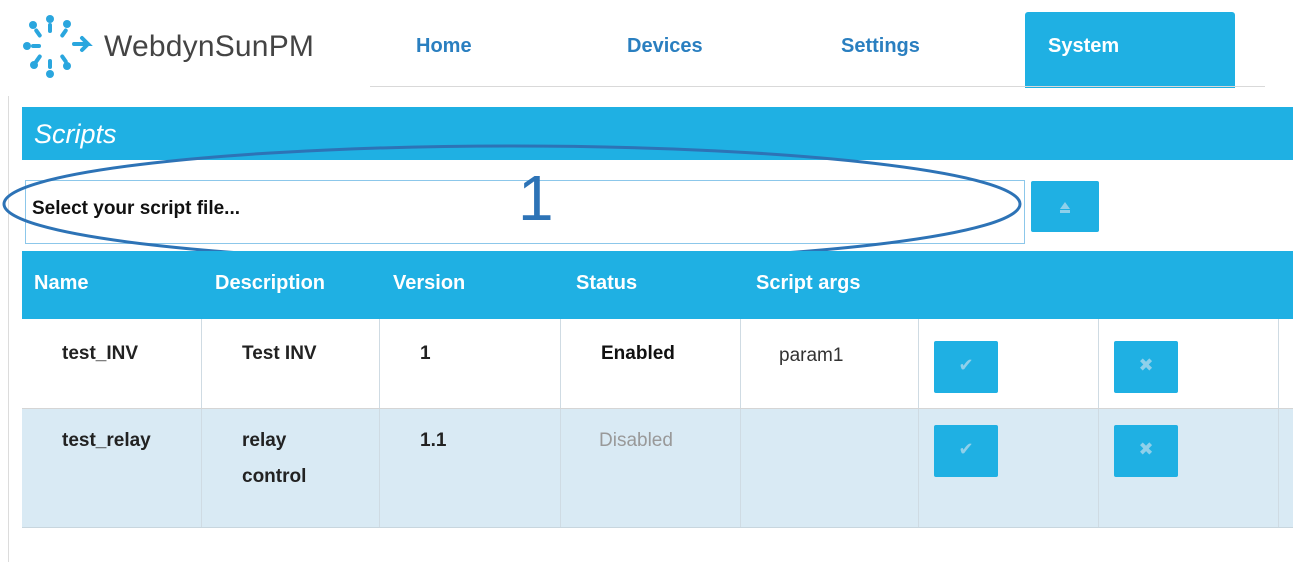  I want to click on column-header-description: Description, so click(270, 283).